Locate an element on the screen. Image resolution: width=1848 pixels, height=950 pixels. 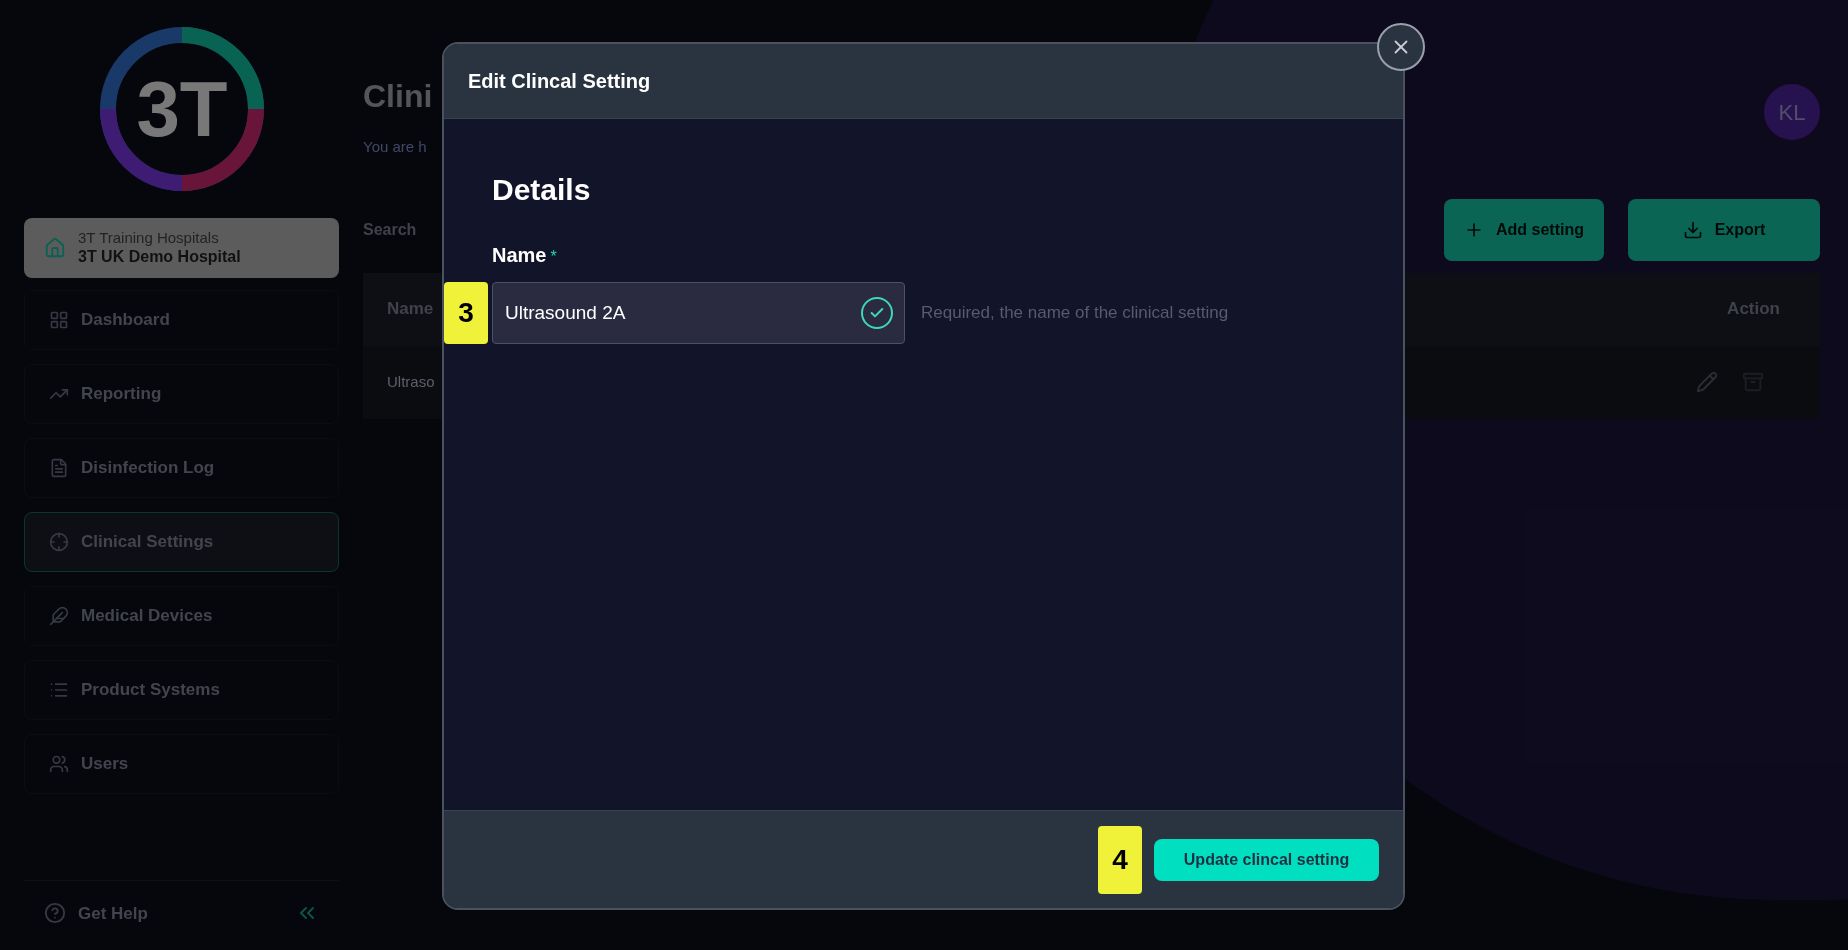
update-button: Update clincal setting is located at coordinates (1266, 859).